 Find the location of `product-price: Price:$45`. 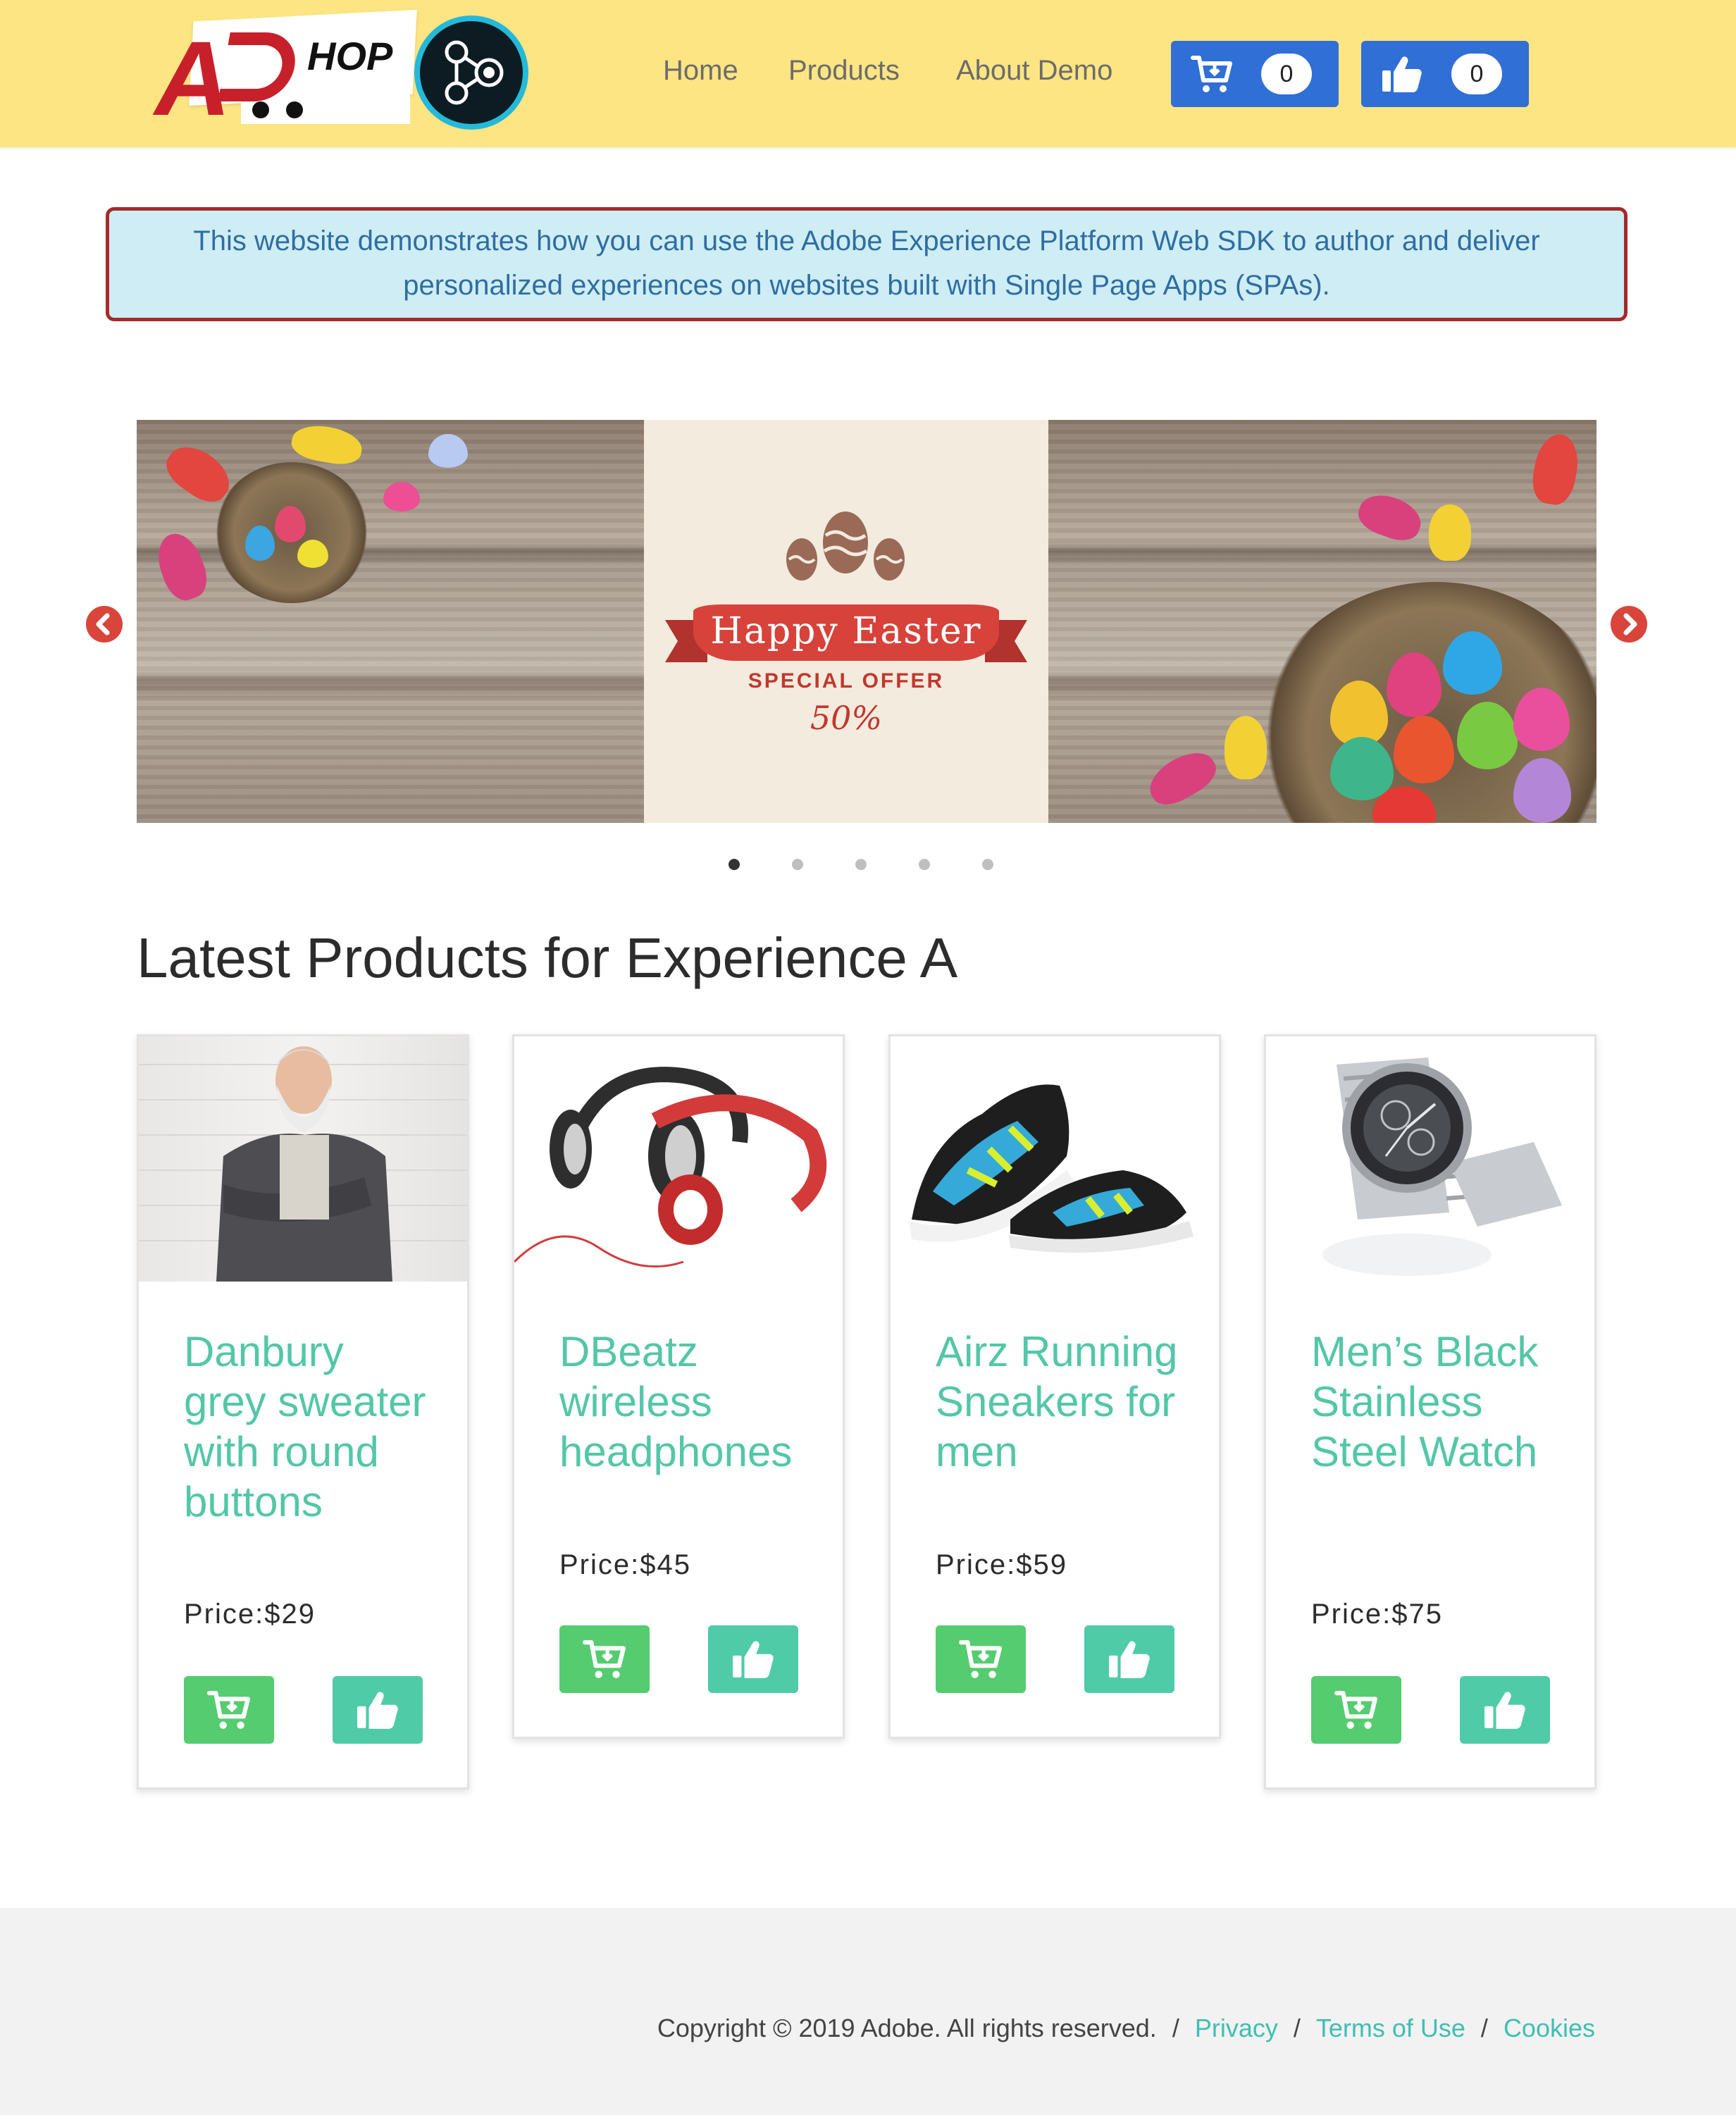

product-price: Price:$45 is located at coordinates (625, 1564).